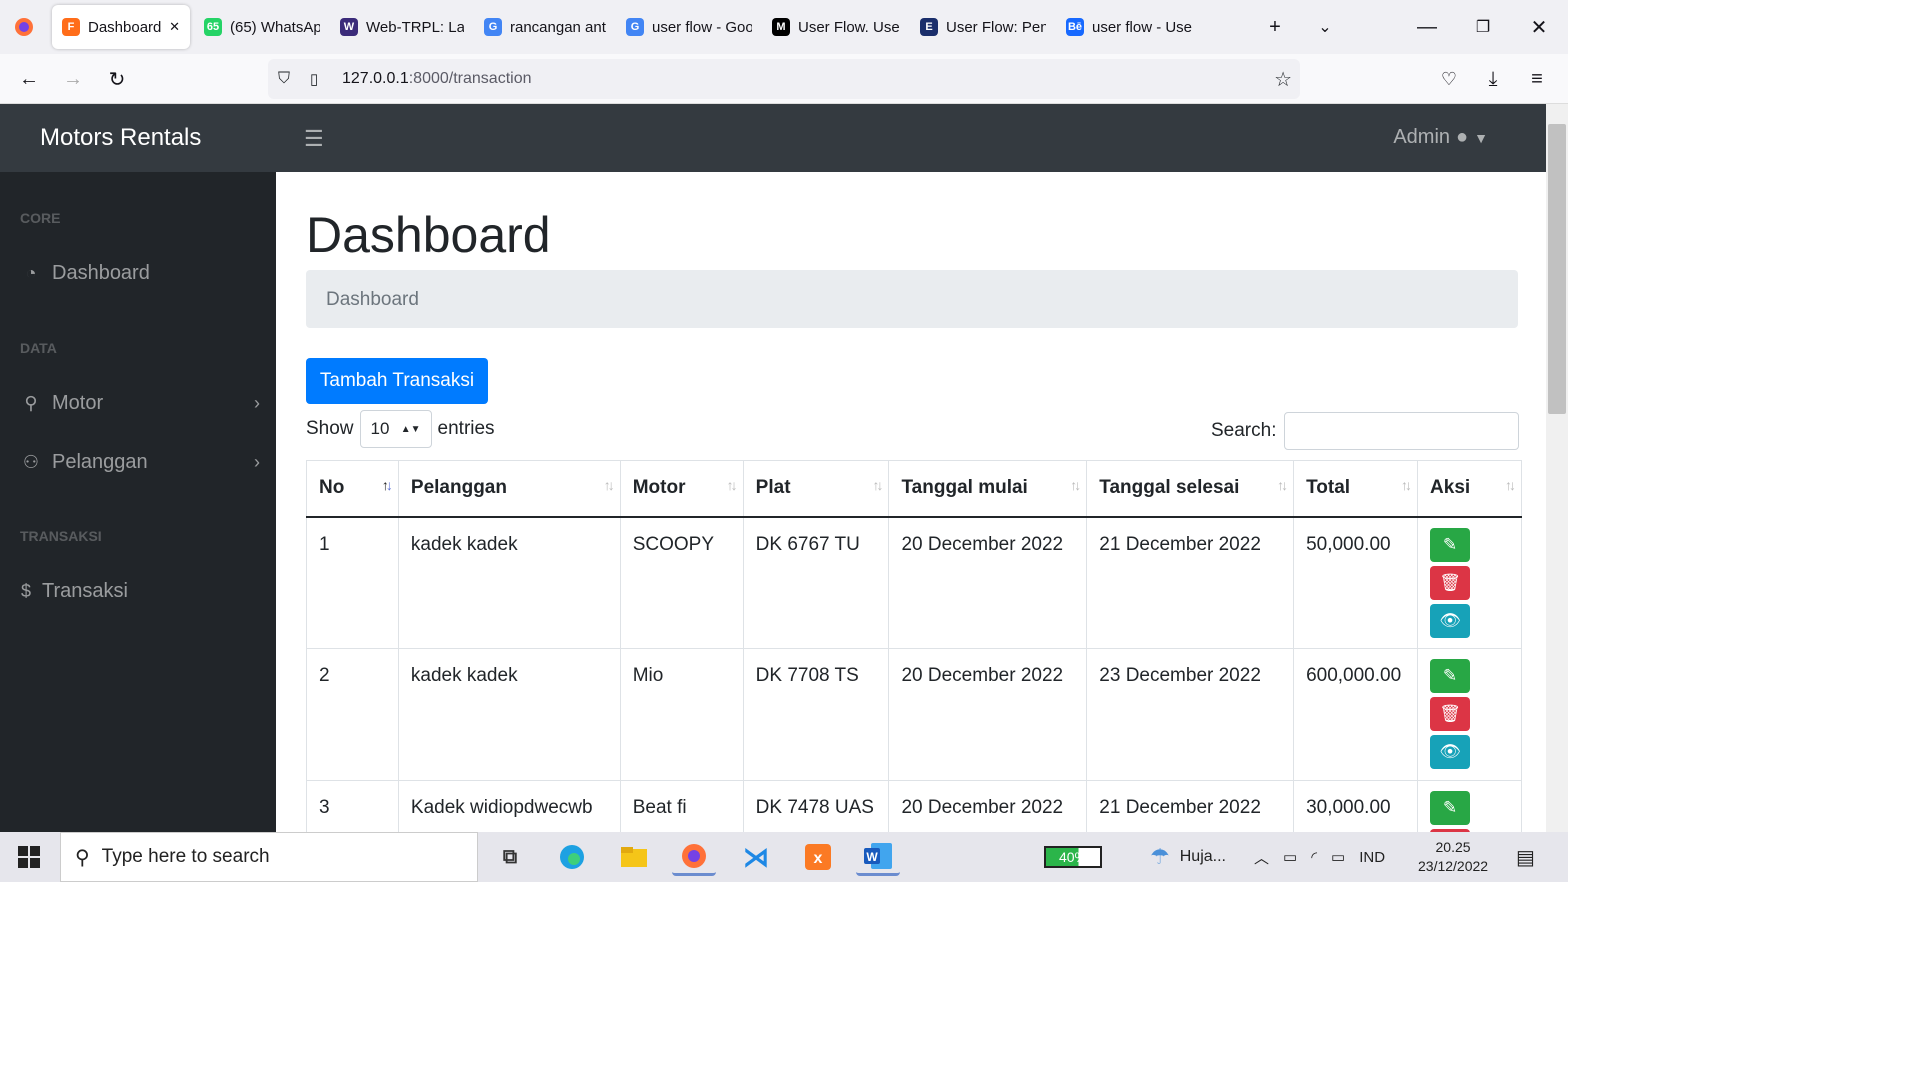 The width and height of the screenshot is (1920, 1080). Describe the element at coordinates (125, 27) in the screenshot. I see `tab-label: Dashboard Rent` at that location.